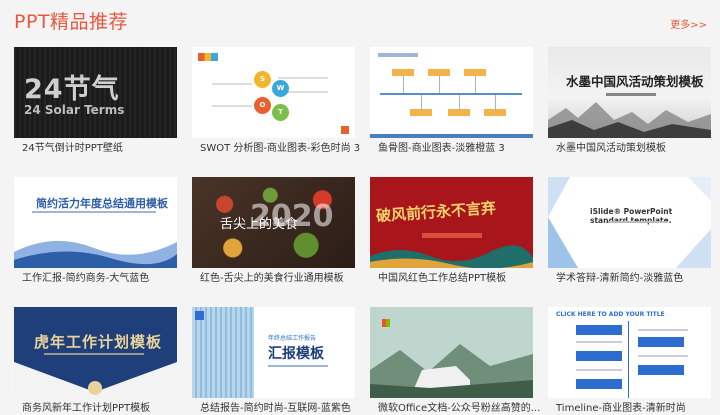  I want to click on template-card: 虎年工作计划模板 商务风新年工作计划PPT模板, so click(95, 360).